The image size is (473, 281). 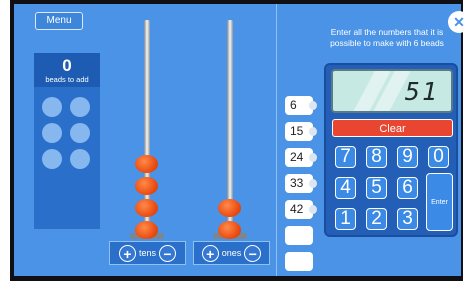 I want to click on answer-value: 15, so click(x=297, y=131).